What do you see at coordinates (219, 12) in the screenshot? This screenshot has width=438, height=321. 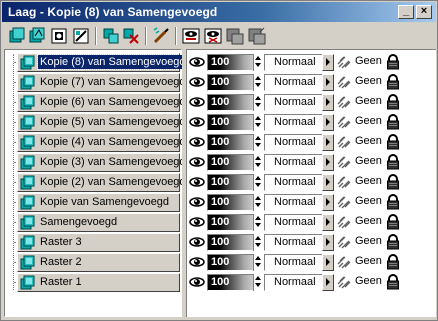 I see `title-bar: Laag - Kopie (8) van Samengevoegd _ ×` at bounding box center [219, 12].